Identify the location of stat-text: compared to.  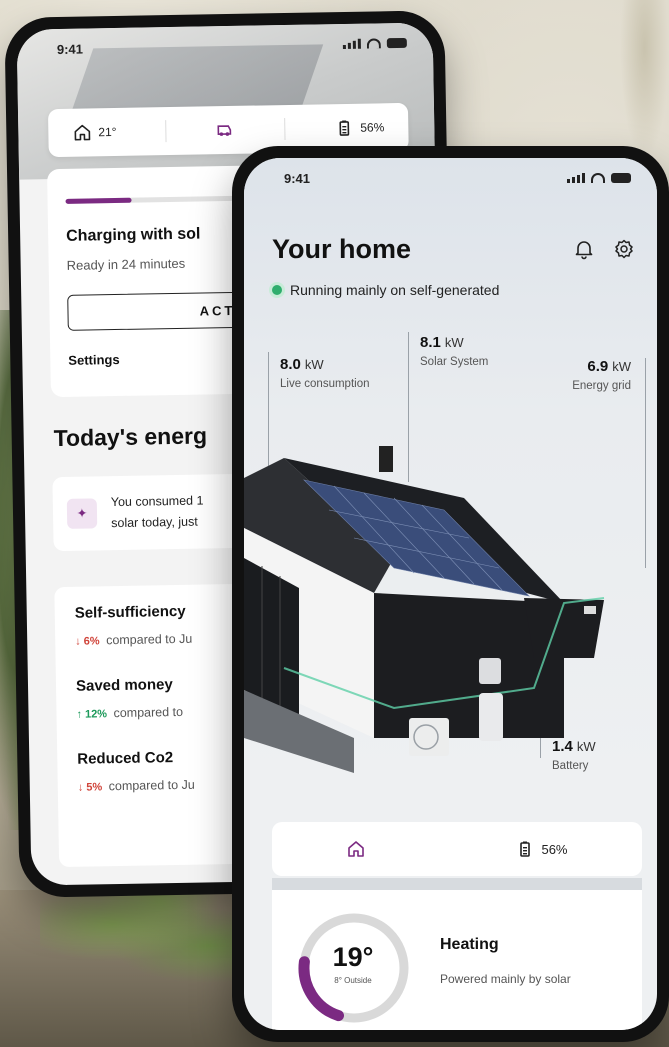
(148, 712).